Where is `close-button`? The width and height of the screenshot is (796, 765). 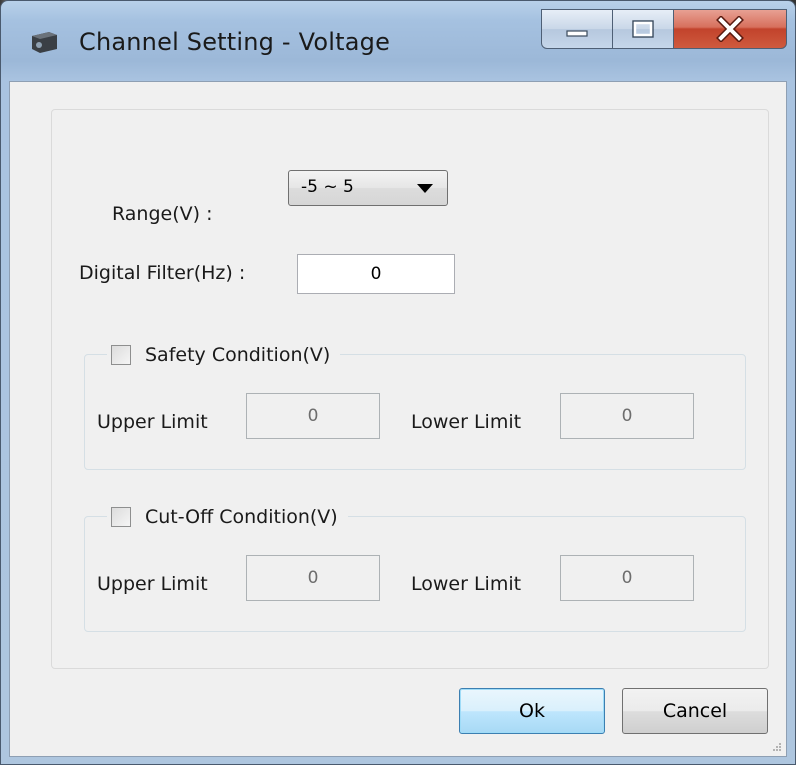
close-button is located at coordinates (730, 29).